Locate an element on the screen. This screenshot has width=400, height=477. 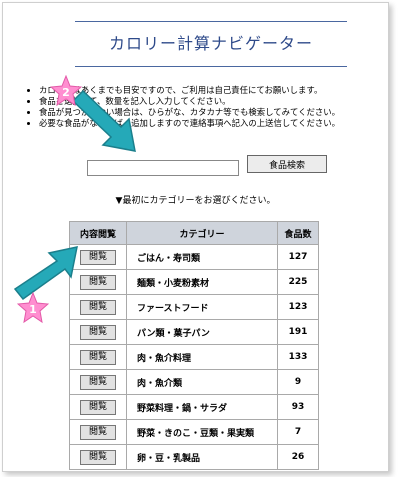
step-number: 1 is located at coordinates (33, 309).